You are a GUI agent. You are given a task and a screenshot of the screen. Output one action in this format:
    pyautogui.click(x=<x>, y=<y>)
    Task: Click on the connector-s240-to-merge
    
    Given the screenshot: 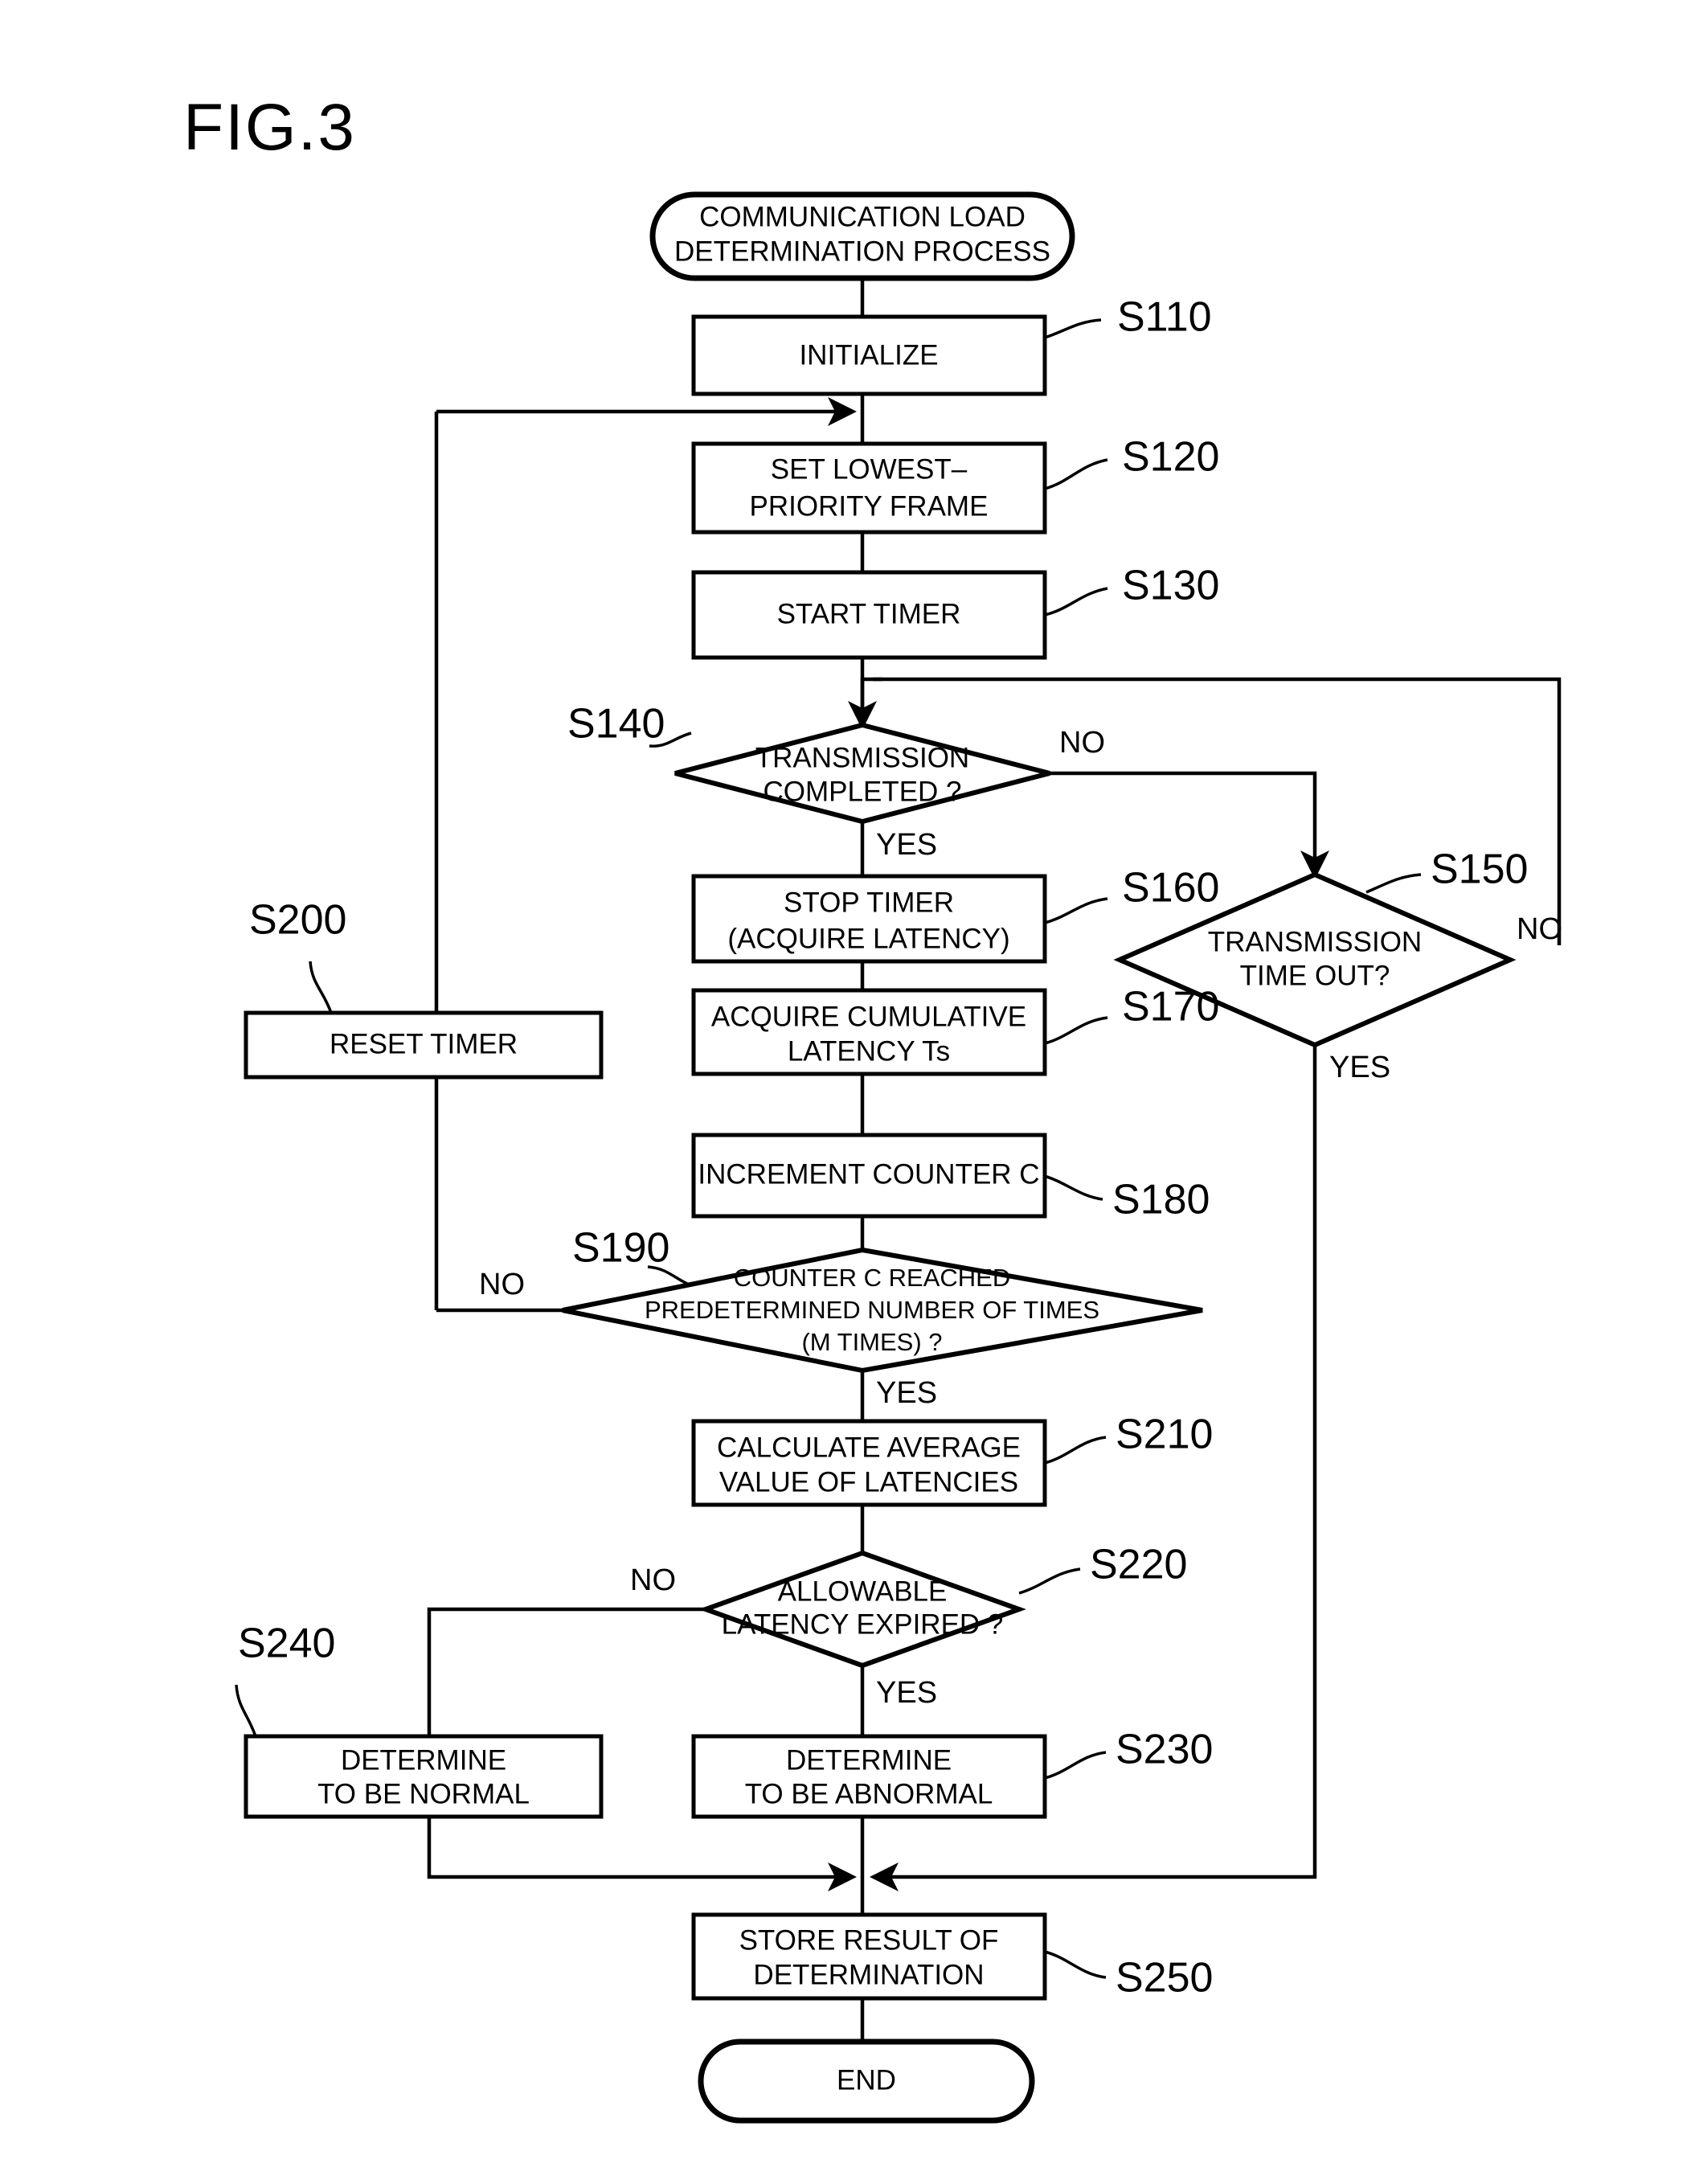 What is the action you would take?
    pyautogui.click(x=642, y=1854)
    